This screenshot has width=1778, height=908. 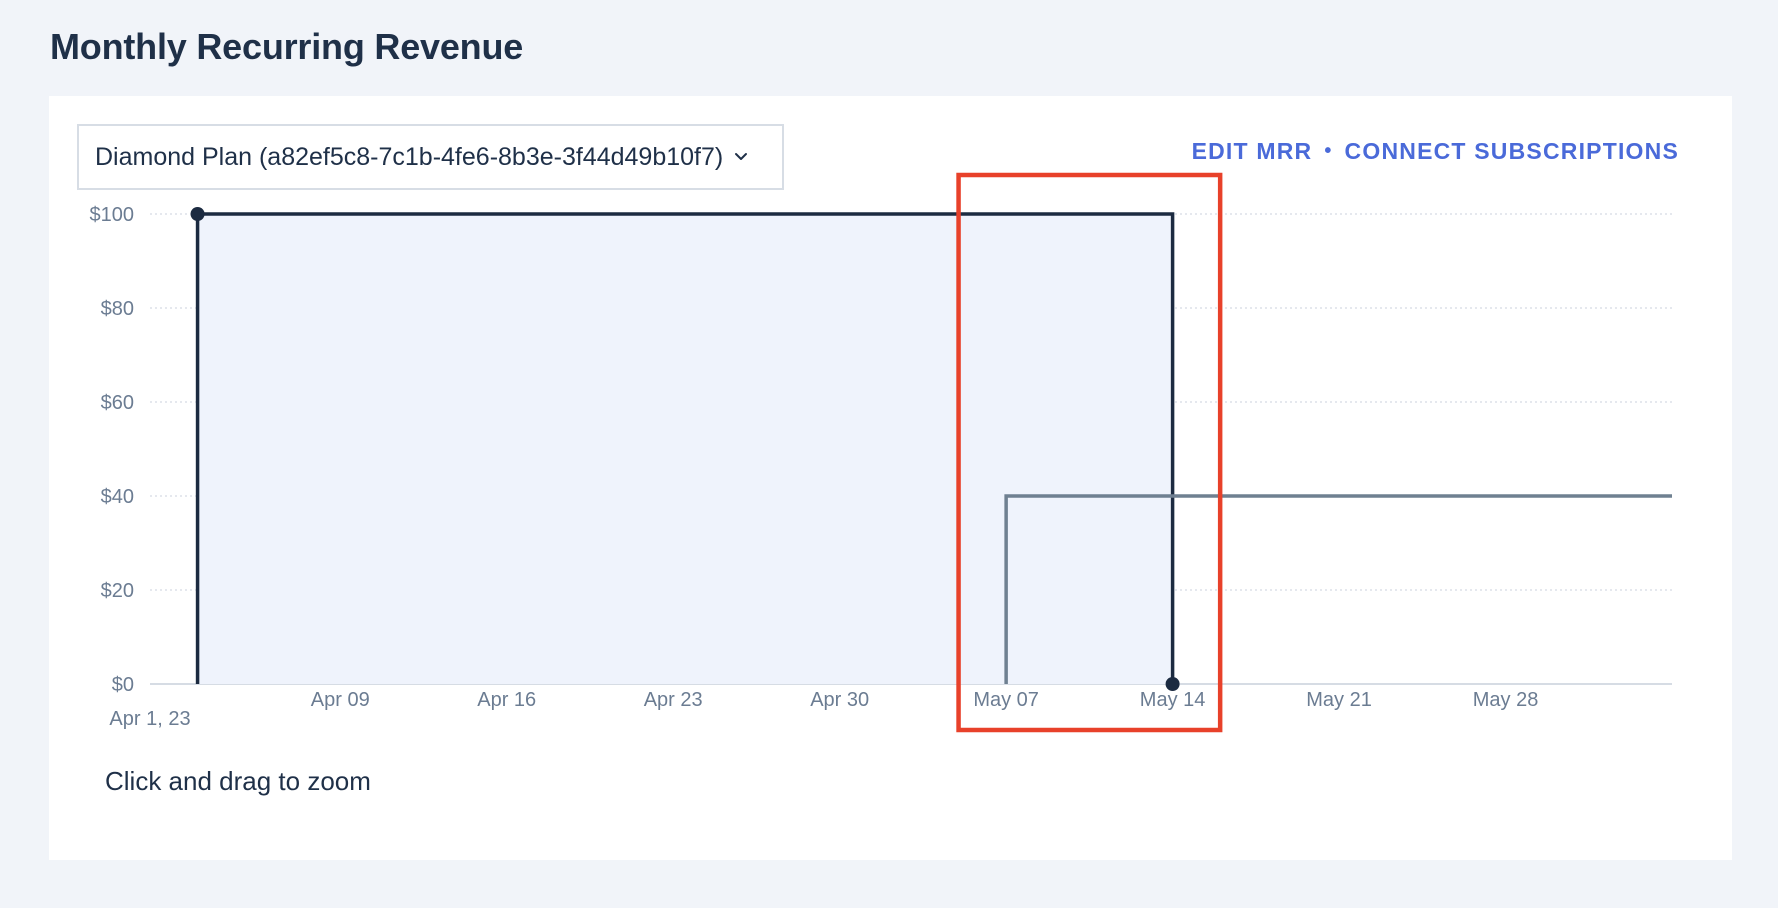 I want to click on y-tick-label: $100, so click(x=112, y=215).